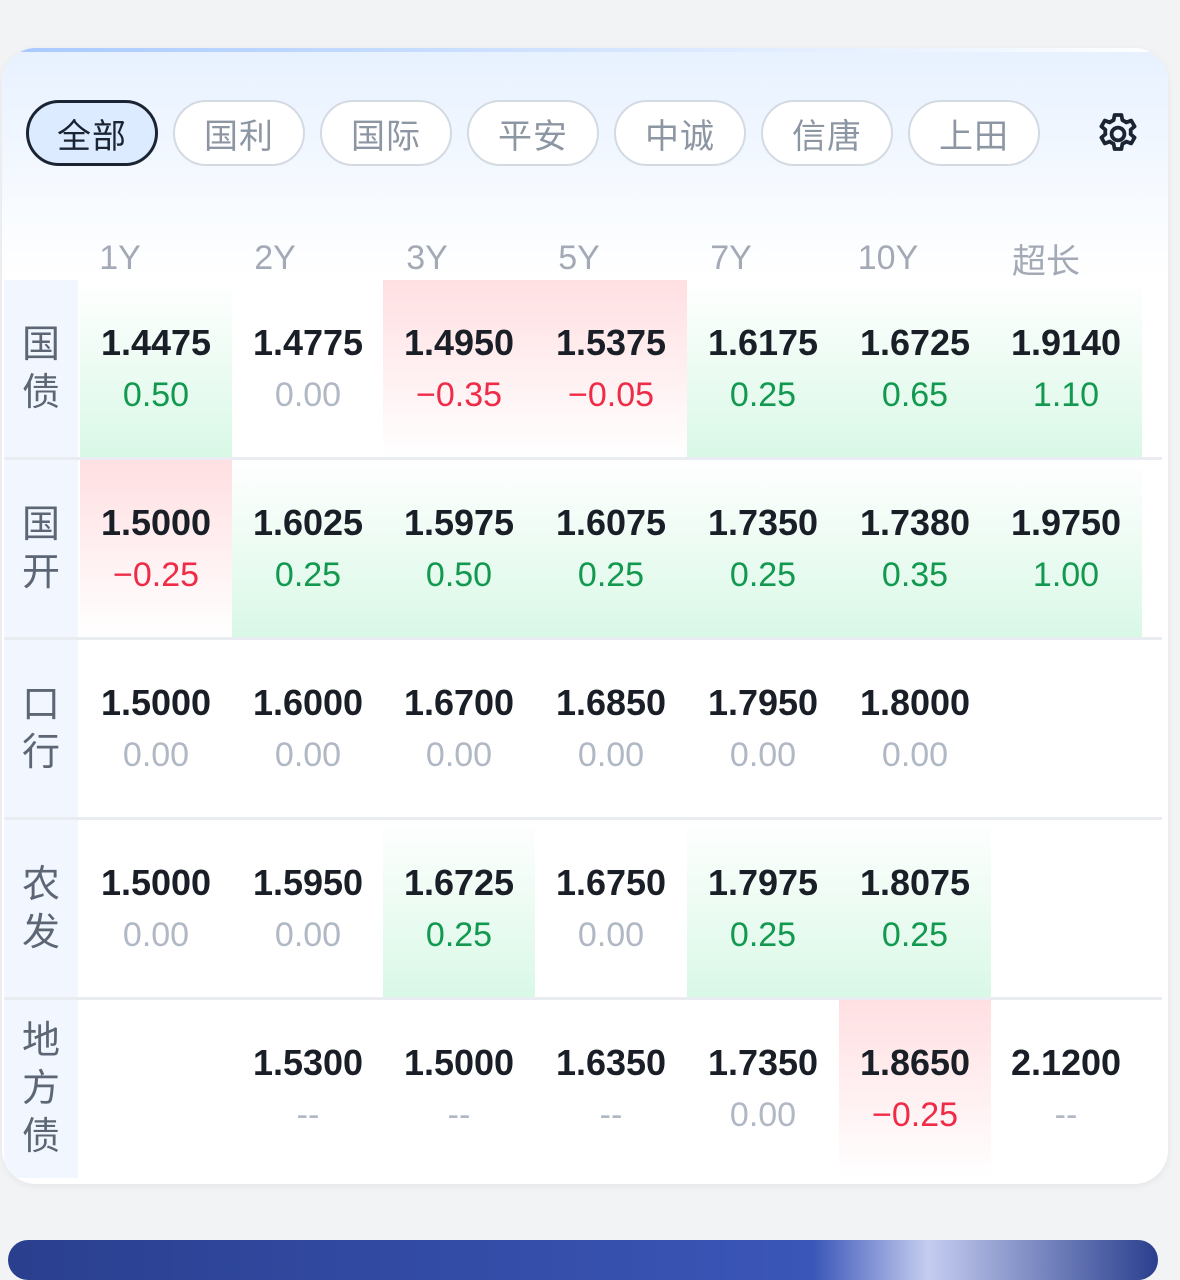 The image size is (1180, 1280). I want to click on col-header-1y: 1Y, so click(120, 257).